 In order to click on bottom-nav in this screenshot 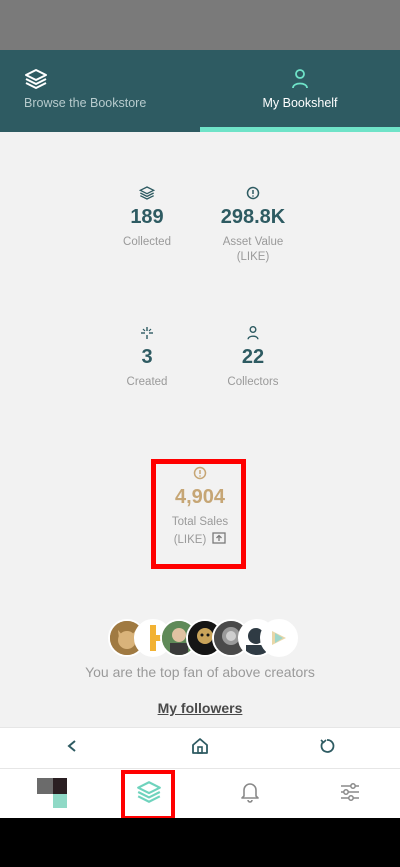, I will do `click(200, 793)`.